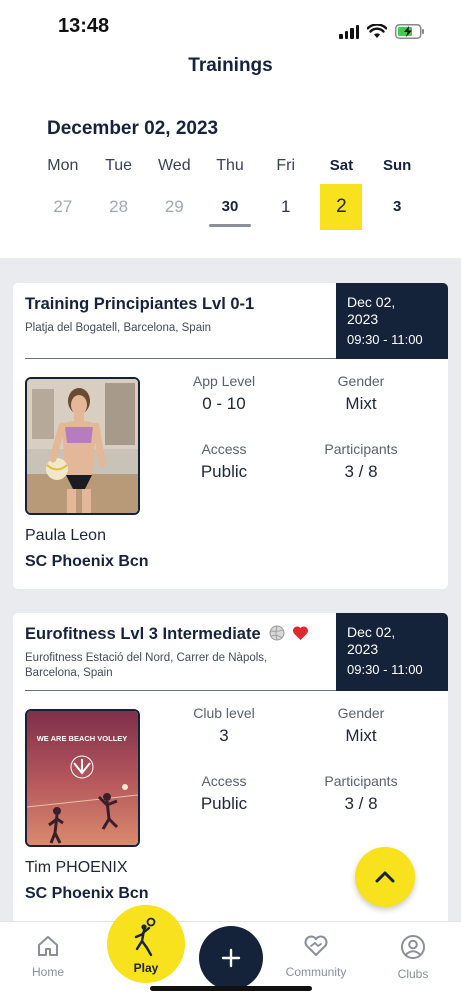  Describe the element at coordinates (119, 192) in the screenshot. I see `day-tue: Tue 28` at that location.